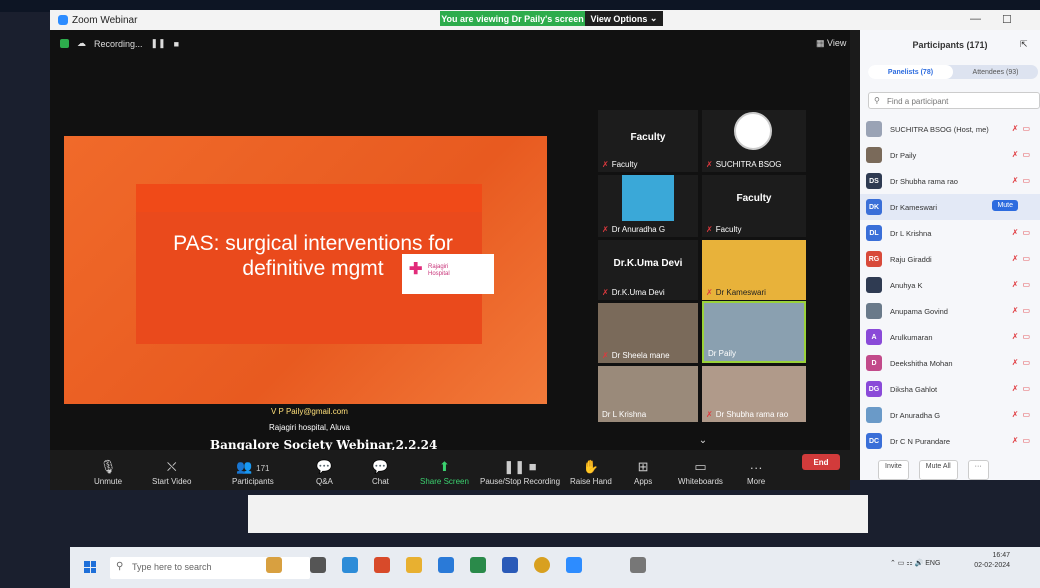 Image resolution: width=1040 pixels, height=588 pixels. Describe the element at coordinates (950, 337) in the screenshot. I see `participant-row: A Arulkumaran ✗▭` at that location.